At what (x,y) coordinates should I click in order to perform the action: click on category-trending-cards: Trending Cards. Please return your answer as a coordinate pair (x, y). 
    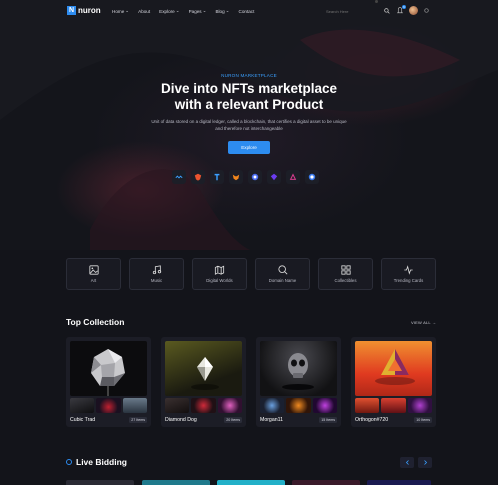
    Looking at the image, I should click on (408, 274).